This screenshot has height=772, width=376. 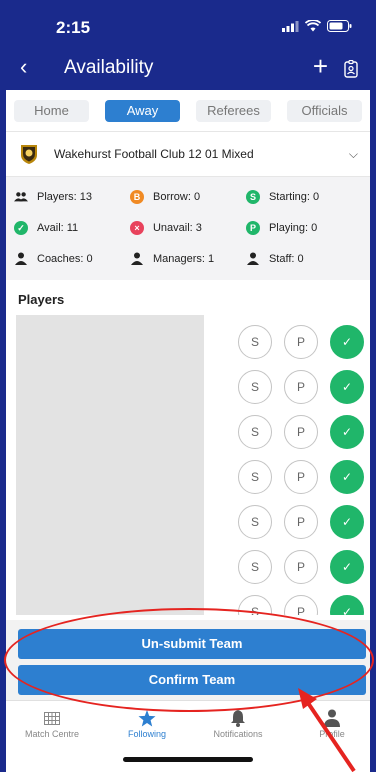 What do you see at coordinates (176, 196) in the screenshot?
I see `stat-borrow-label: Borrow: 0` at bounding box center [176, 196].